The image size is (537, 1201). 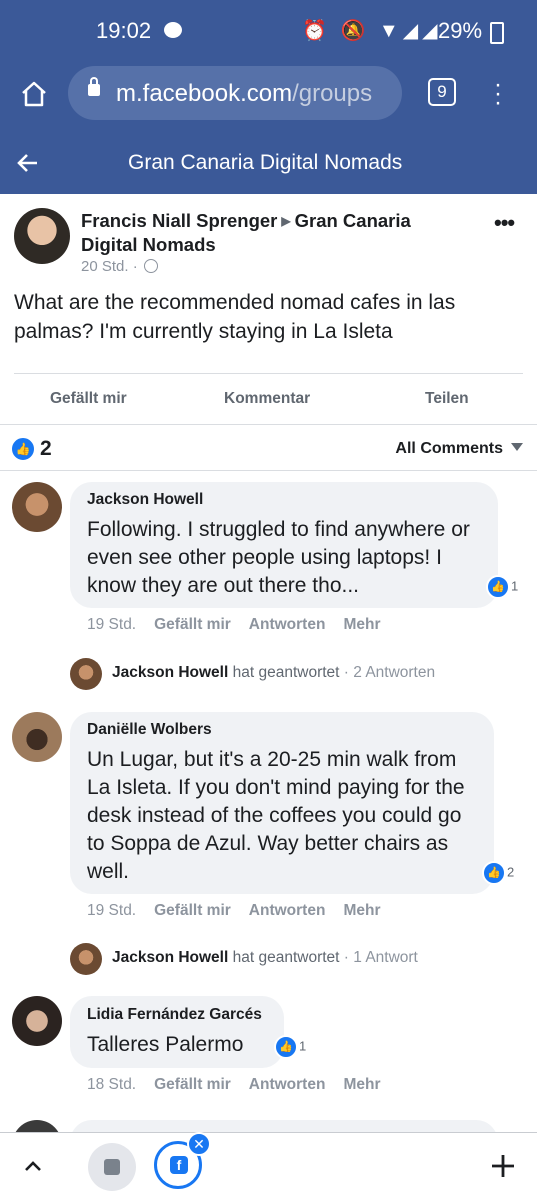 I want to click on like-count: 2, so click(x=46, y=448).